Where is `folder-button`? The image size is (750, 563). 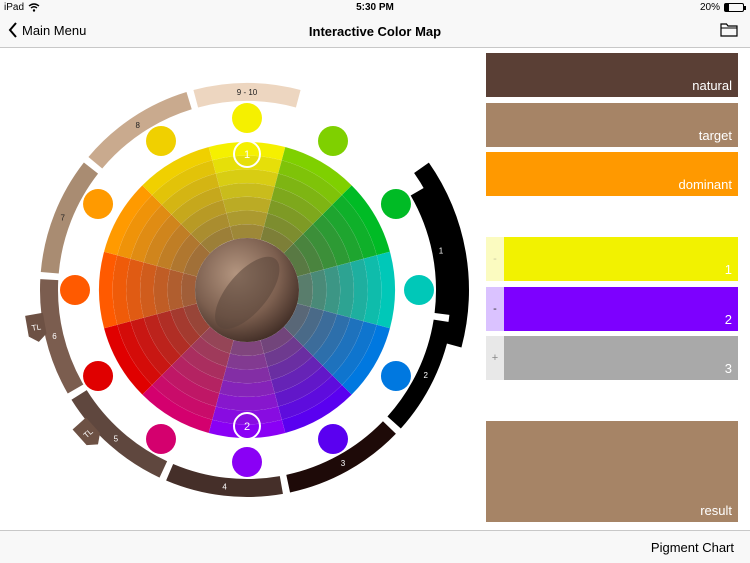
folder-button is located at coordinates (729, 32).